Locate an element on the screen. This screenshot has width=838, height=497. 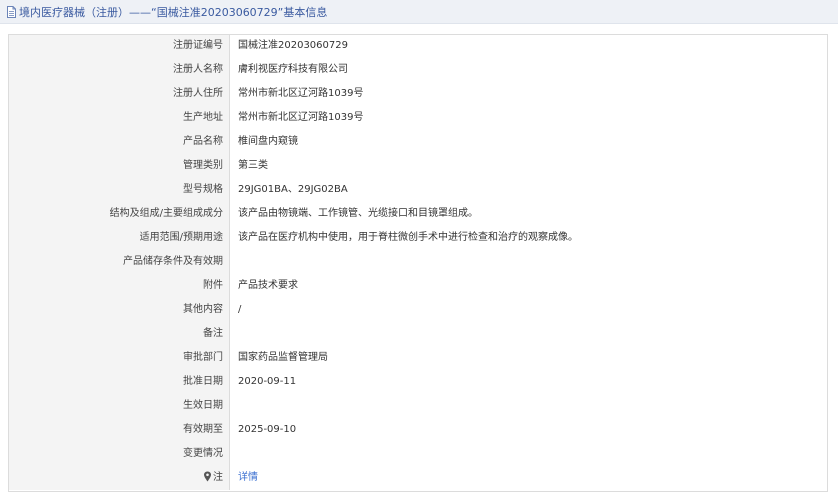
field-value: 膚利视医疗科技有限公司 is located at coordinates (529, 70).